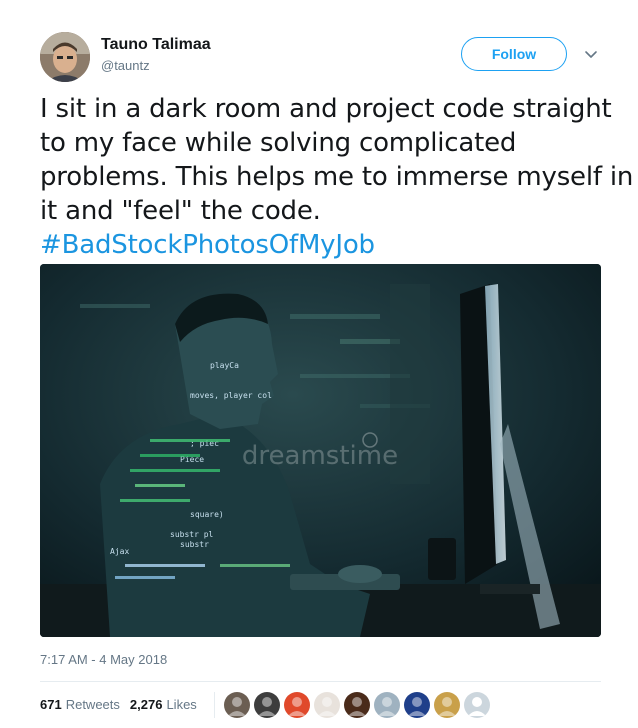  What do you see at coordinates (103, 659) in the screenshot?
I see `tweet-timestamp: 7:17 AM - 4 May 2018` at bounding box center [103, 659].